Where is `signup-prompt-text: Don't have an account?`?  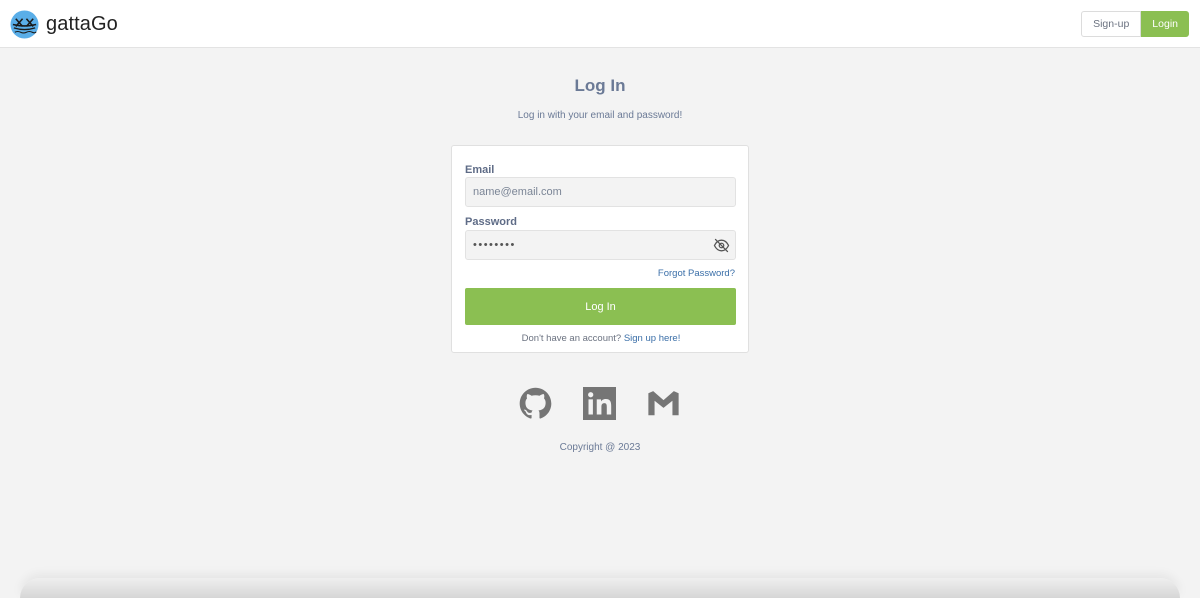 signup-prompt-text: Don't have an account? is located at coordinates (572, 338).